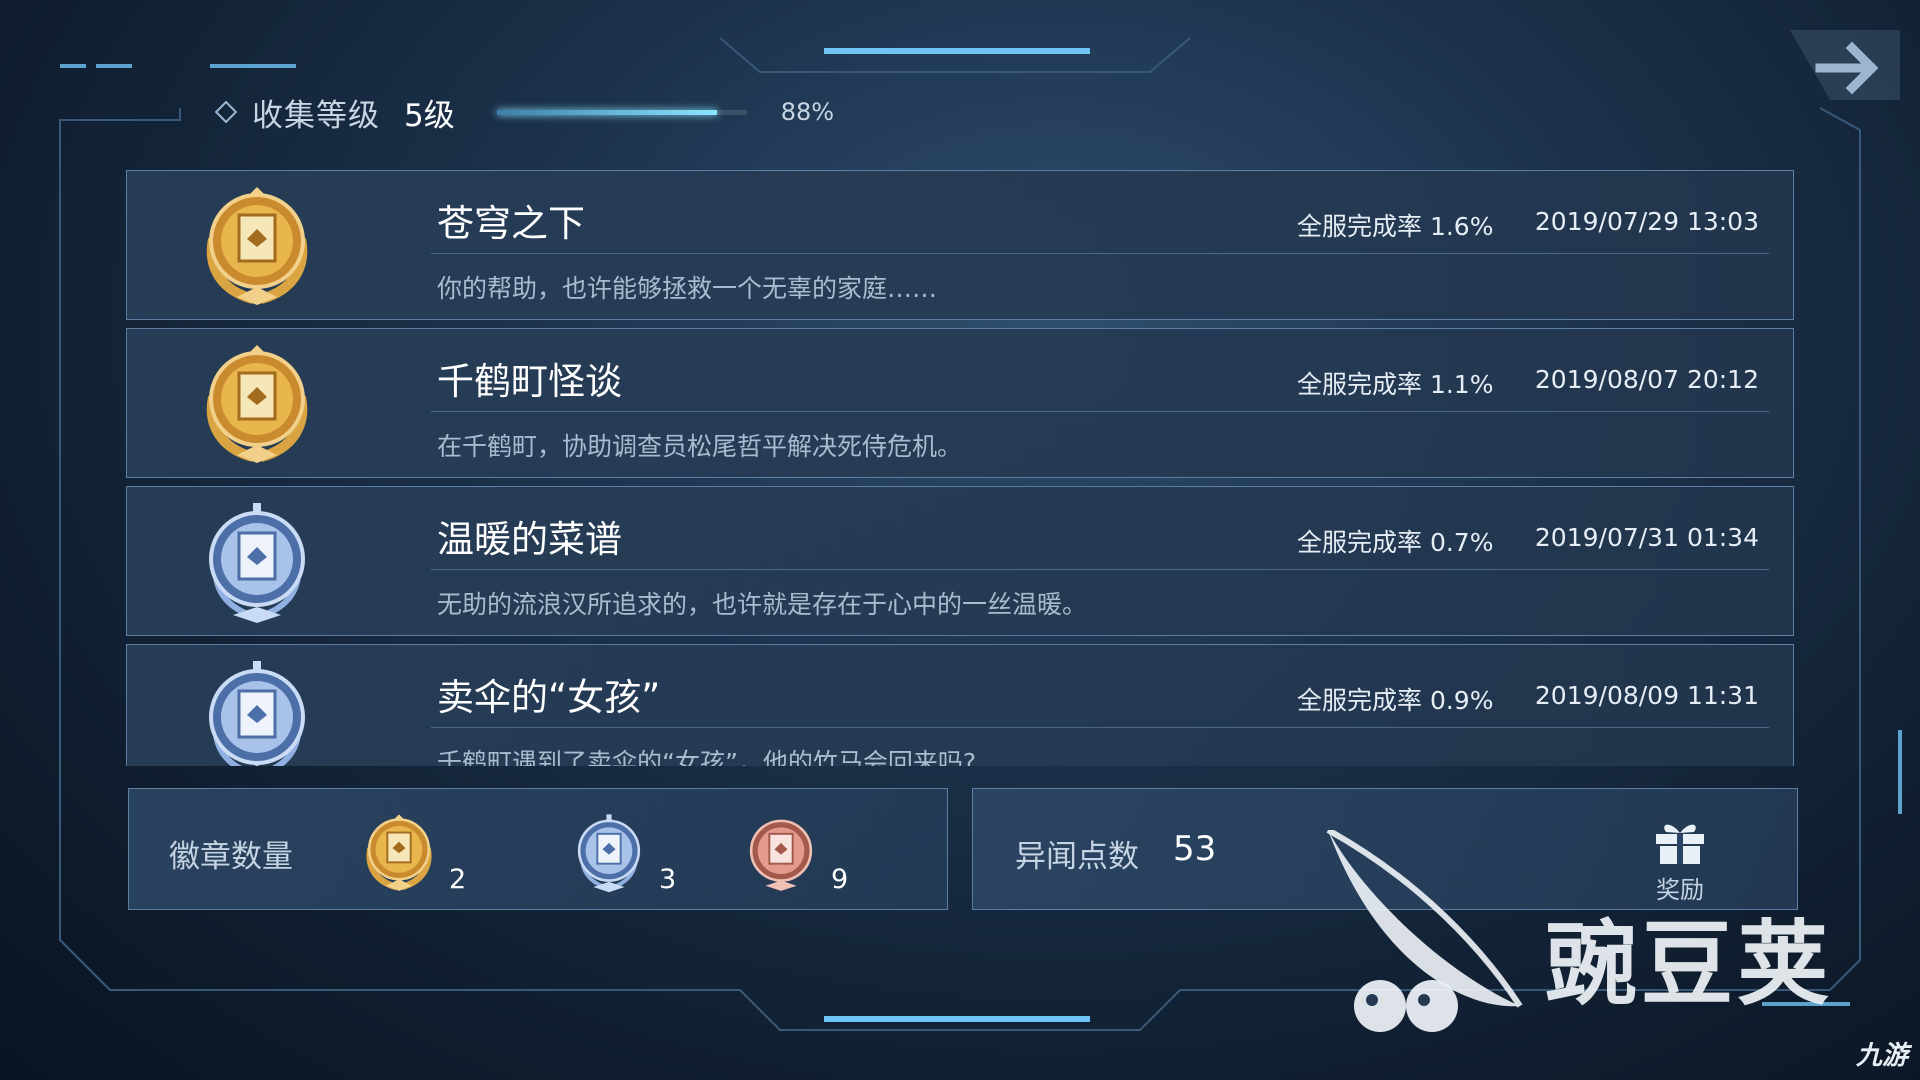 This screenshot has height=1080, width=1920. I want to click on corner-watermark: 九游, so click(1881, 1056).